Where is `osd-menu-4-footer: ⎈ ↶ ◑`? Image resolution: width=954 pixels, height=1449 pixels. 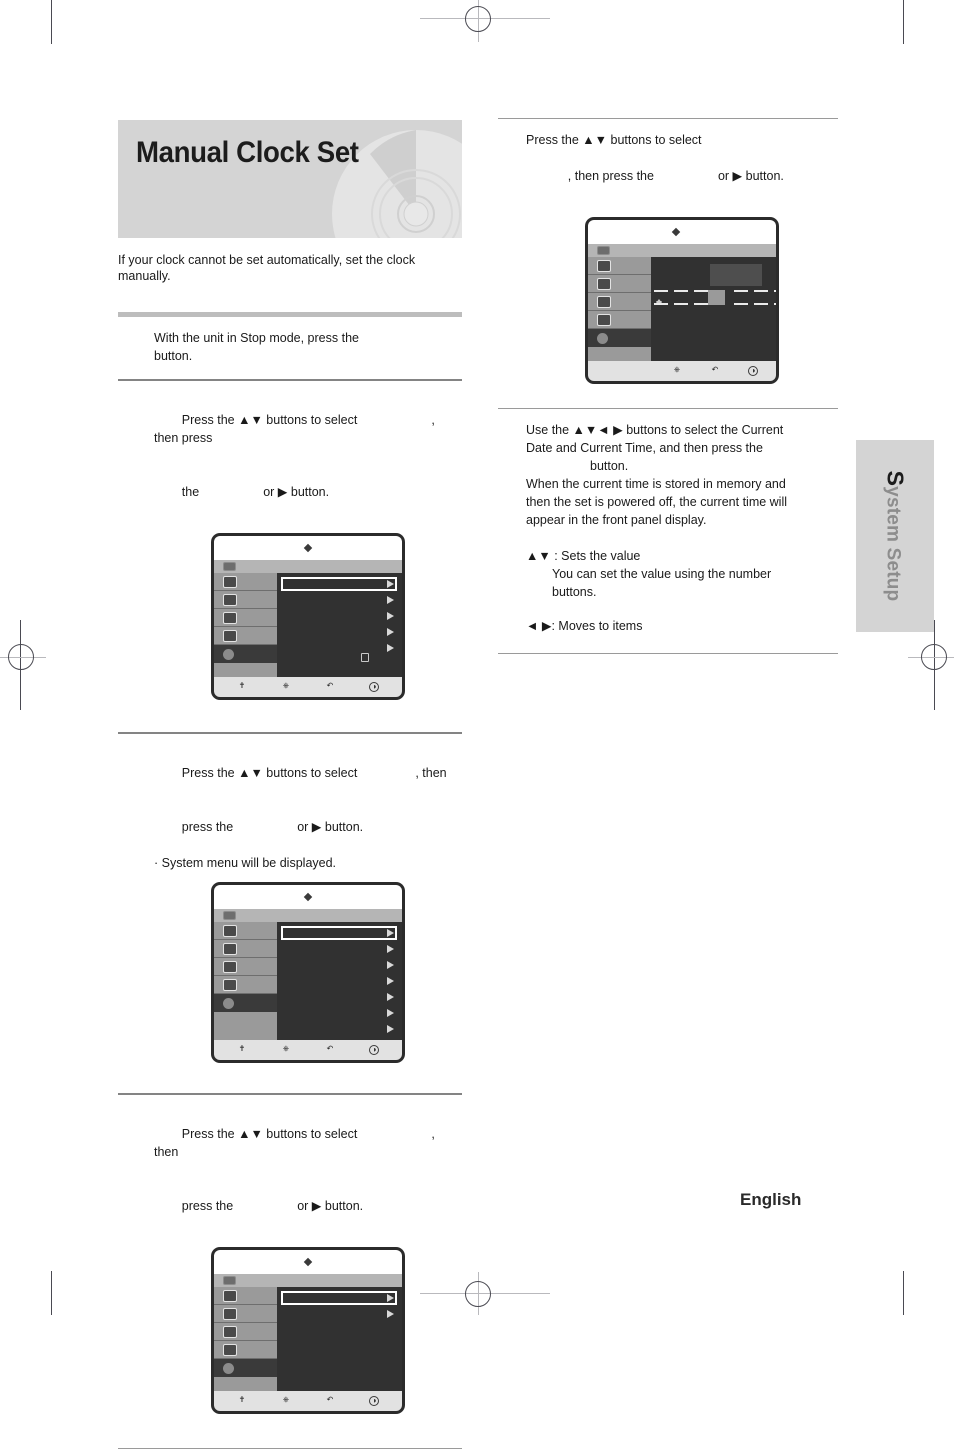 osd-menu-4-footer: ⎈ ↶ ◑ is located at coordinates (682, 371).